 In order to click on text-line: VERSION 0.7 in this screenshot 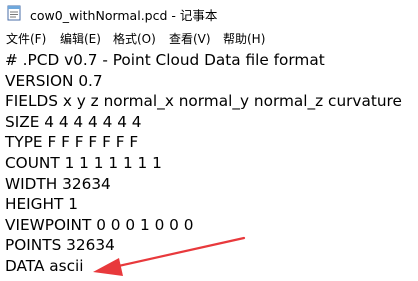, I will do `click(54, 80)`.